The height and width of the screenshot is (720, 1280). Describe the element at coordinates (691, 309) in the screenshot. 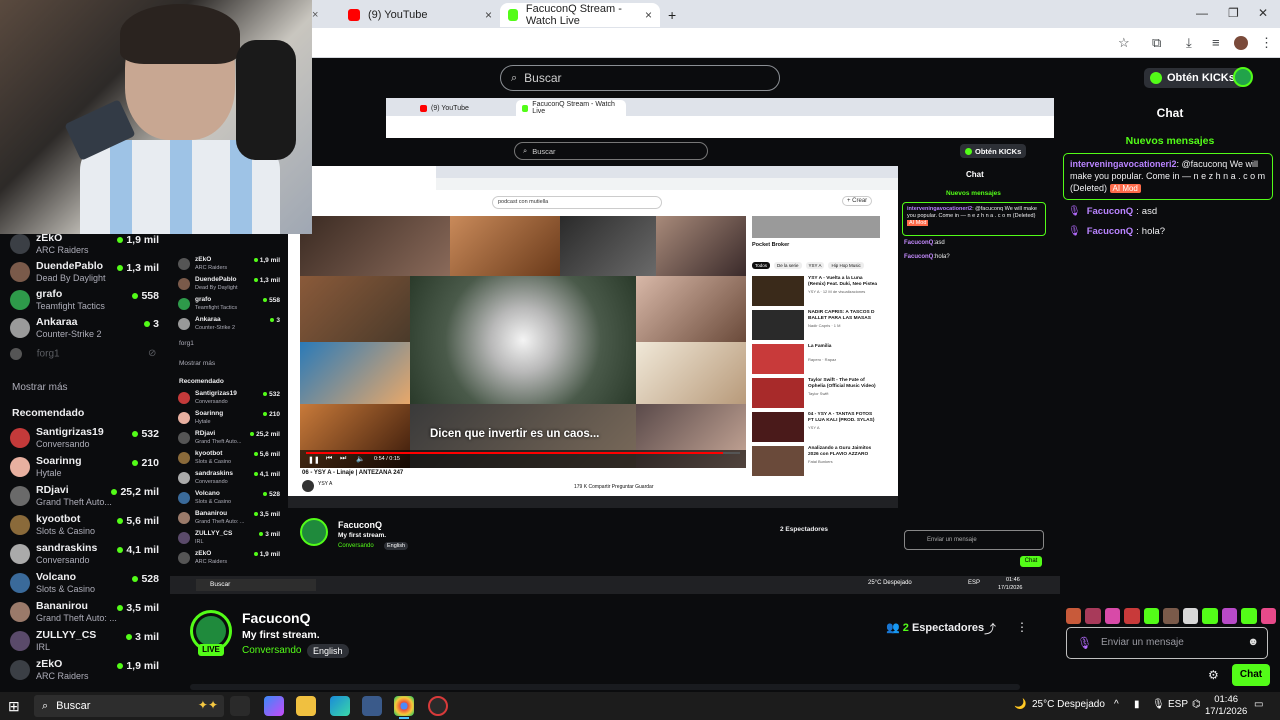

I see `video-tile` at that location.